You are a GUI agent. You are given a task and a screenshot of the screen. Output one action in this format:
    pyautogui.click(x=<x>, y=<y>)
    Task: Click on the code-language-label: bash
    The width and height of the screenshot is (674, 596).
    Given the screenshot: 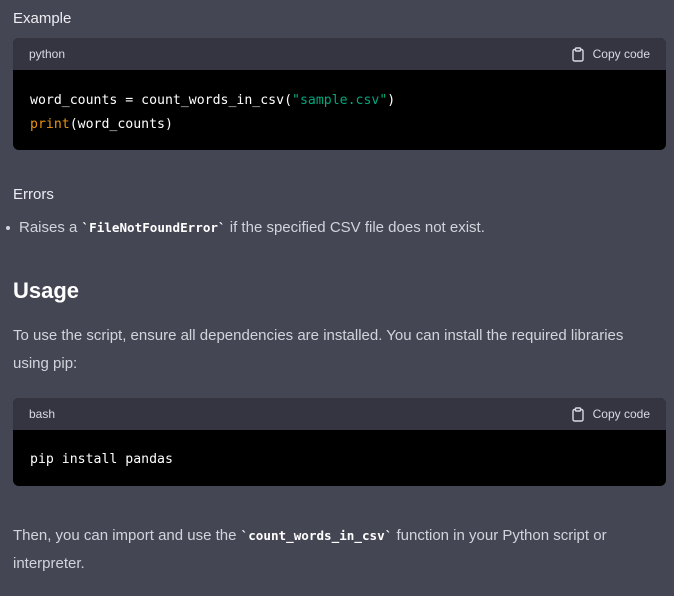 What is the action you would take?
    pyautogui.click(x=42, y=414)
    